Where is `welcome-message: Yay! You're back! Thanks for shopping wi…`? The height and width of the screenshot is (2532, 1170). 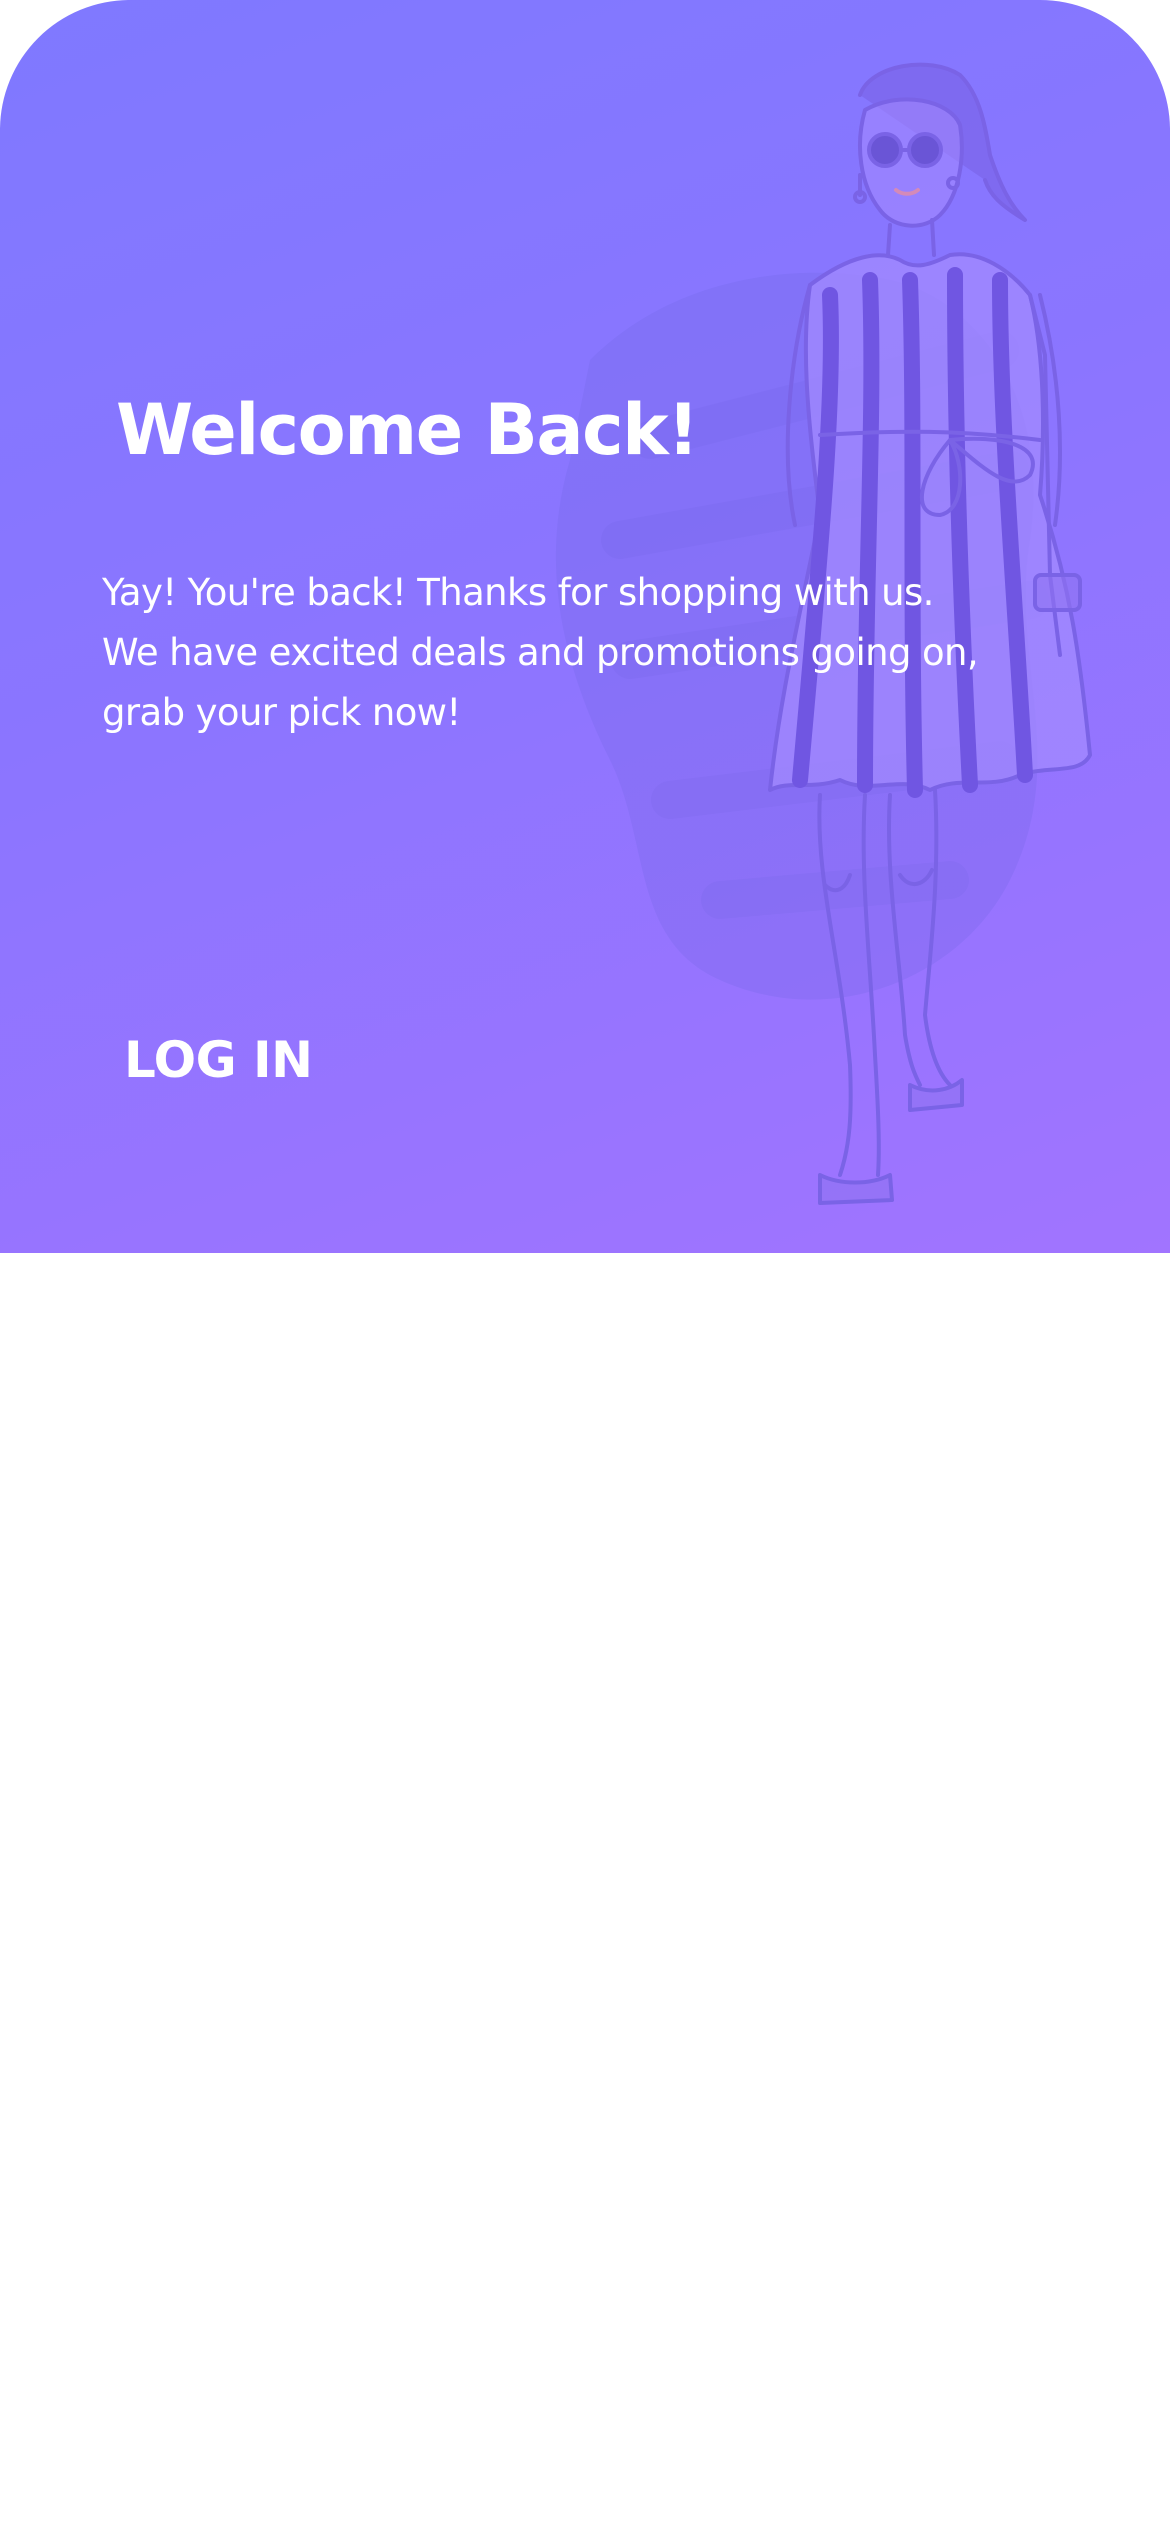 welcome-message: Yay! You're back! Thanks for shopping wi… is located at coordinates (540, 652).